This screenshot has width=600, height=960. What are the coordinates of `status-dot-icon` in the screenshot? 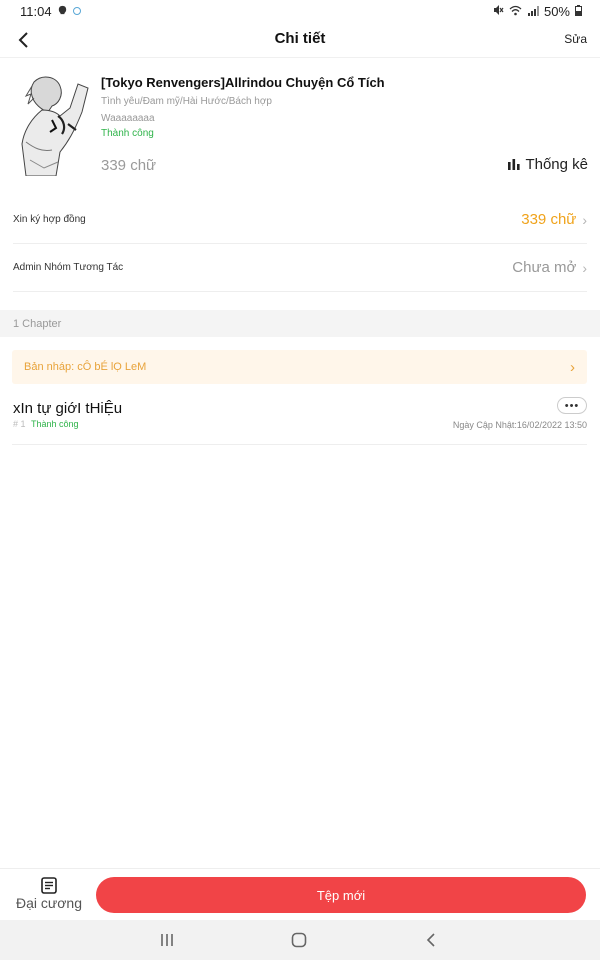 It's located at (76, 11).